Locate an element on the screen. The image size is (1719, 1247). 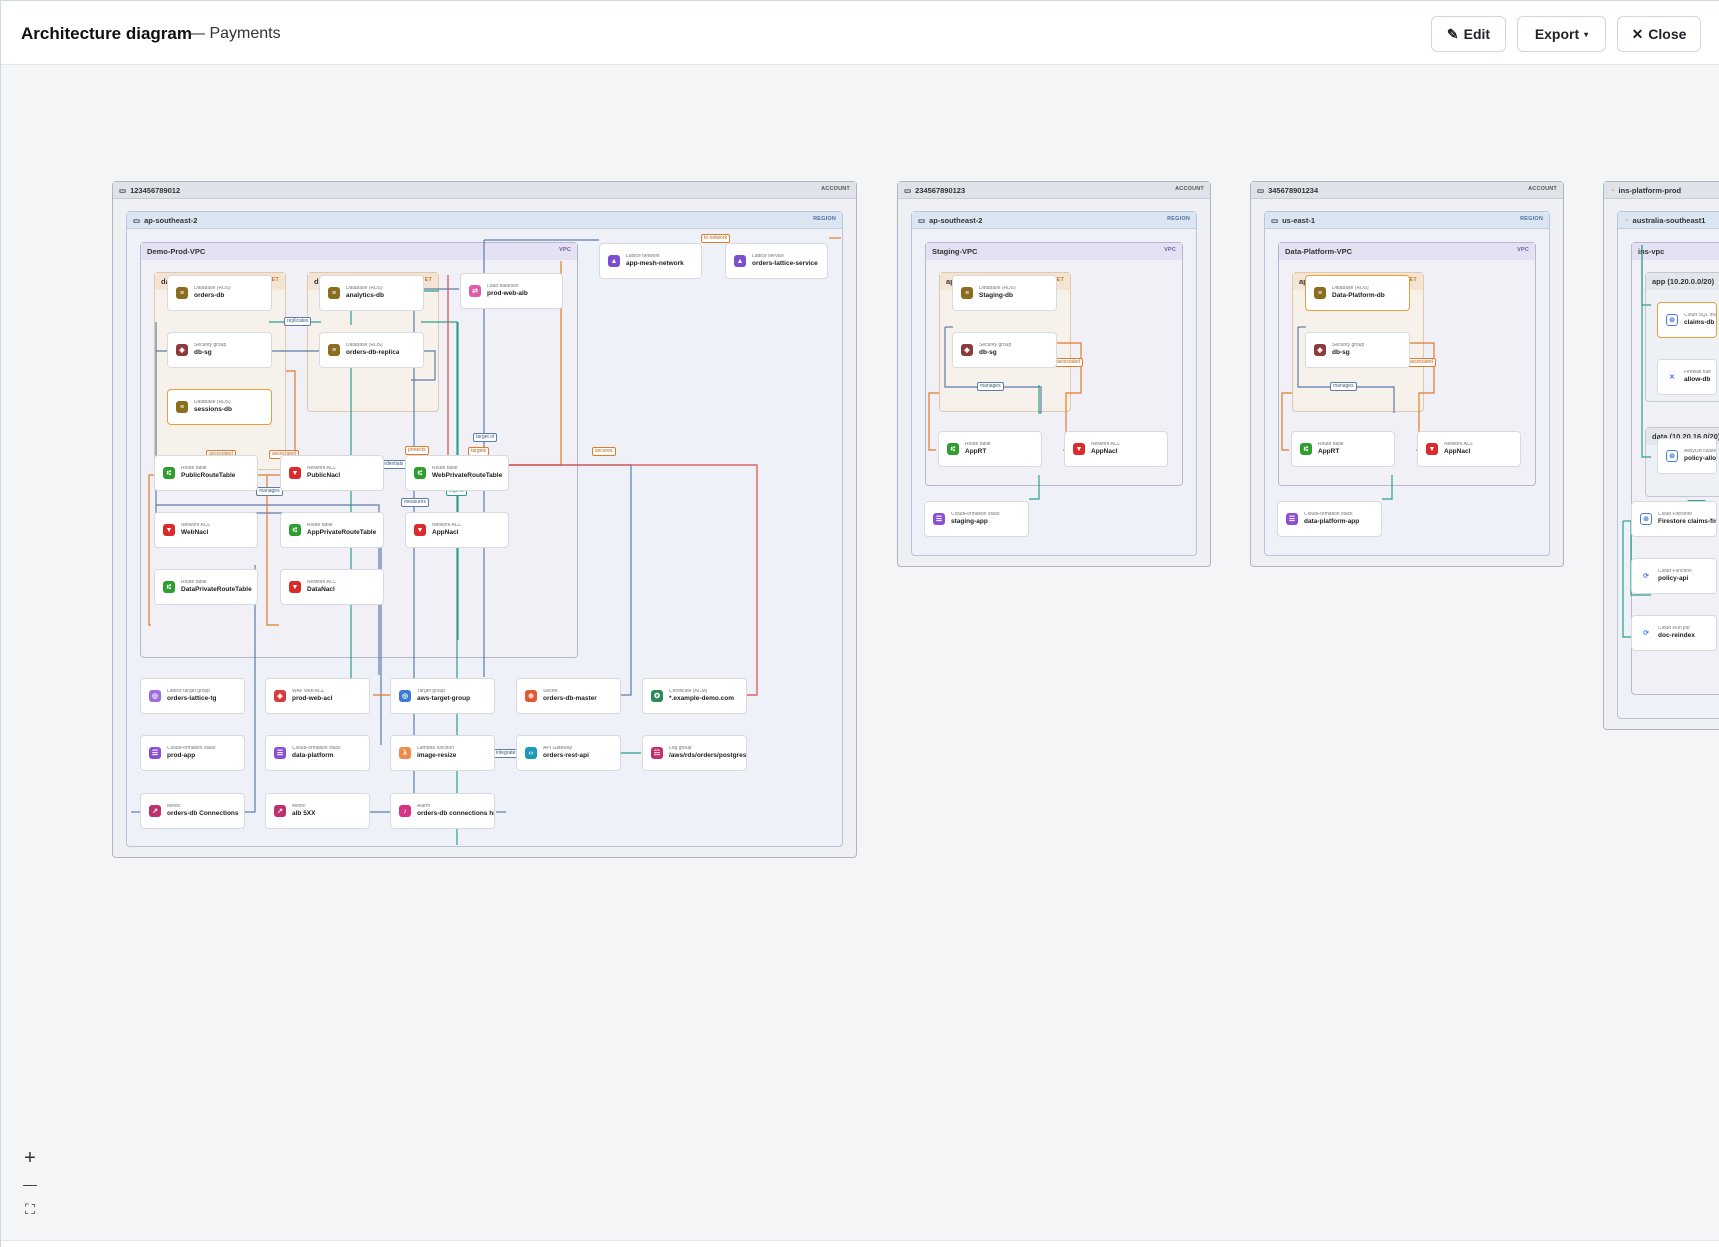
node-name: data-platform is located at coordinates (313, 756).